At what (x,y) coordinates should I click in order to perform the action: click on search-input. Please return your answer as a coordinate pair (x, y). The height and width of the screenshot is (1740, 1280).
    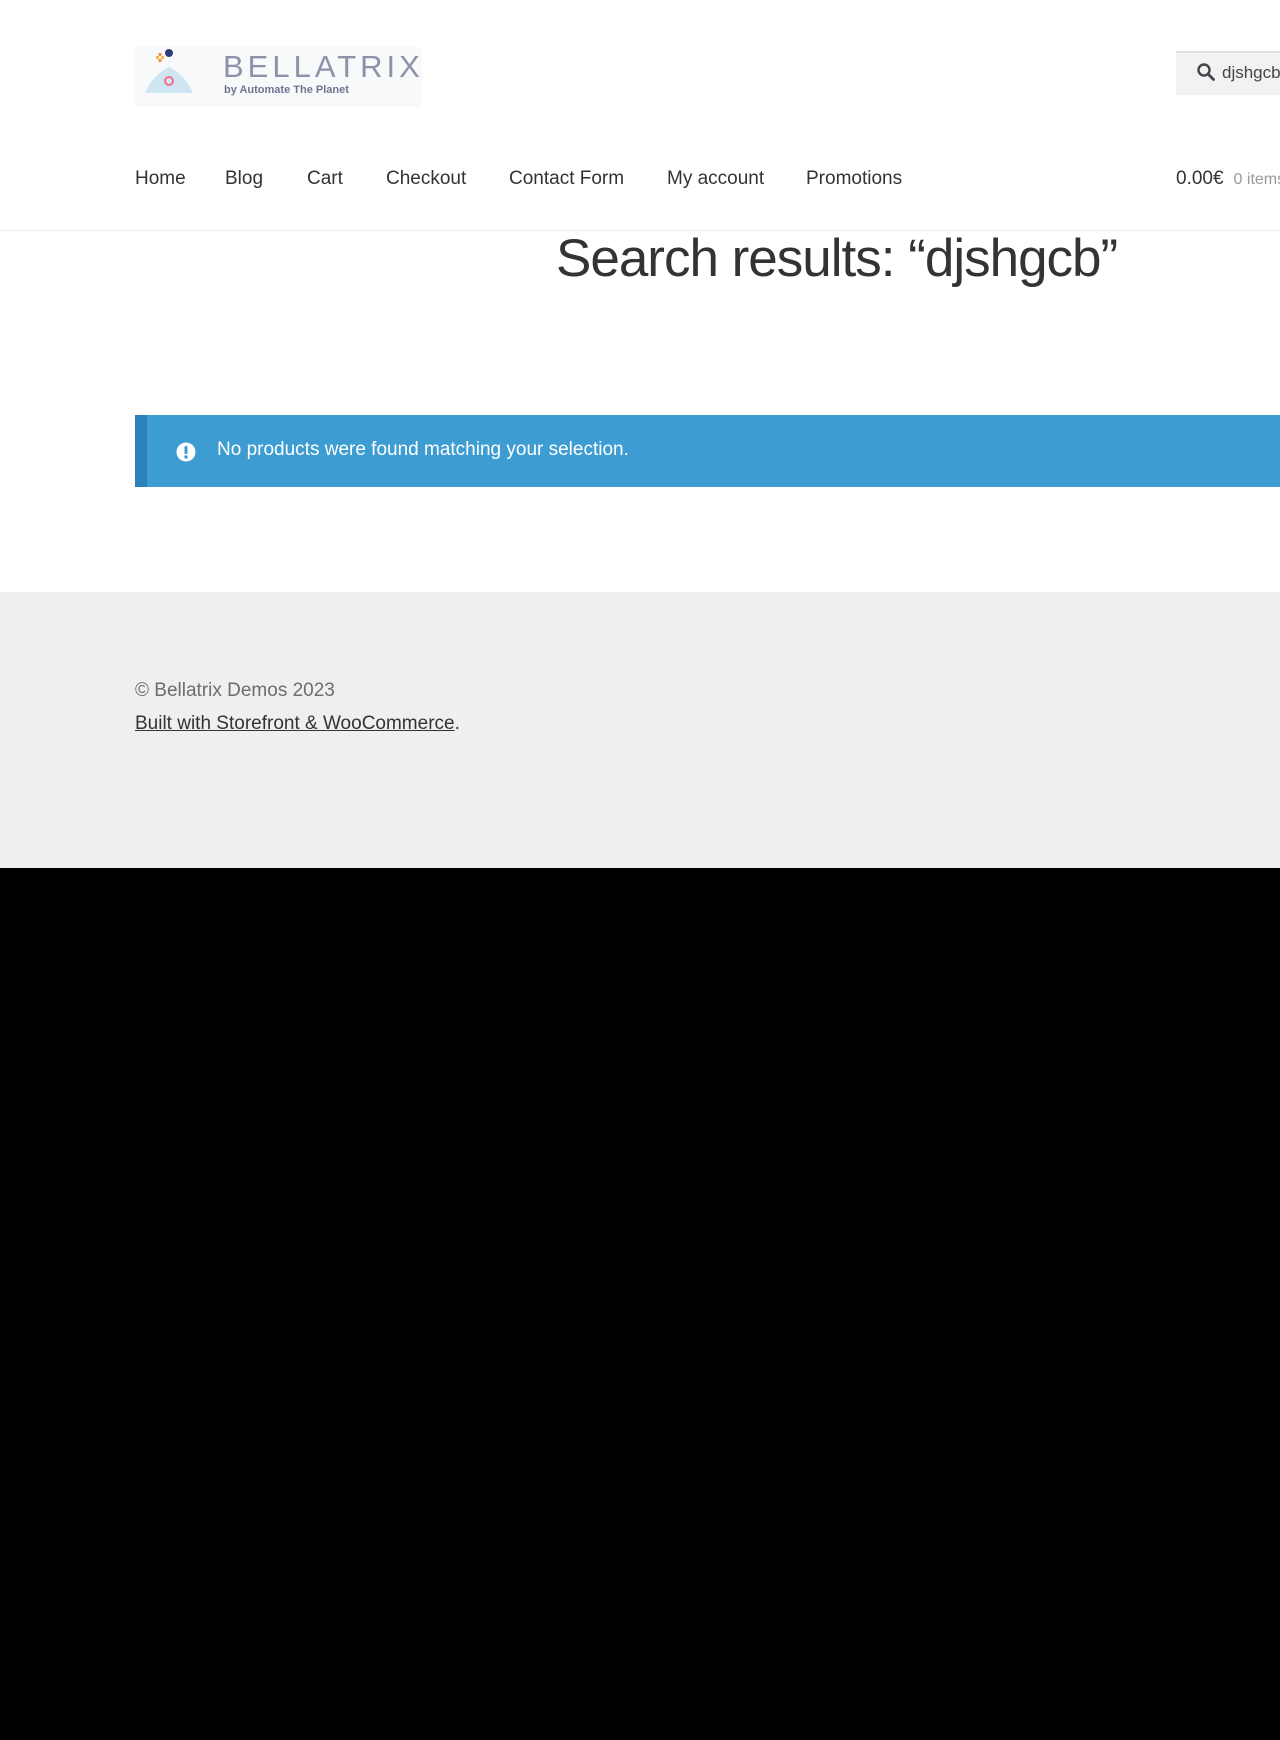
    Looking at the image, I should click on (1251, 73).